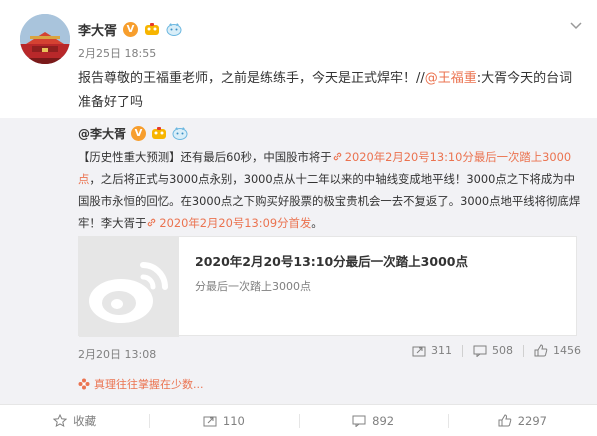 This screenshot has width=597, height=436. I want to click on retweet-forward-button: 311, so click(432, 350).